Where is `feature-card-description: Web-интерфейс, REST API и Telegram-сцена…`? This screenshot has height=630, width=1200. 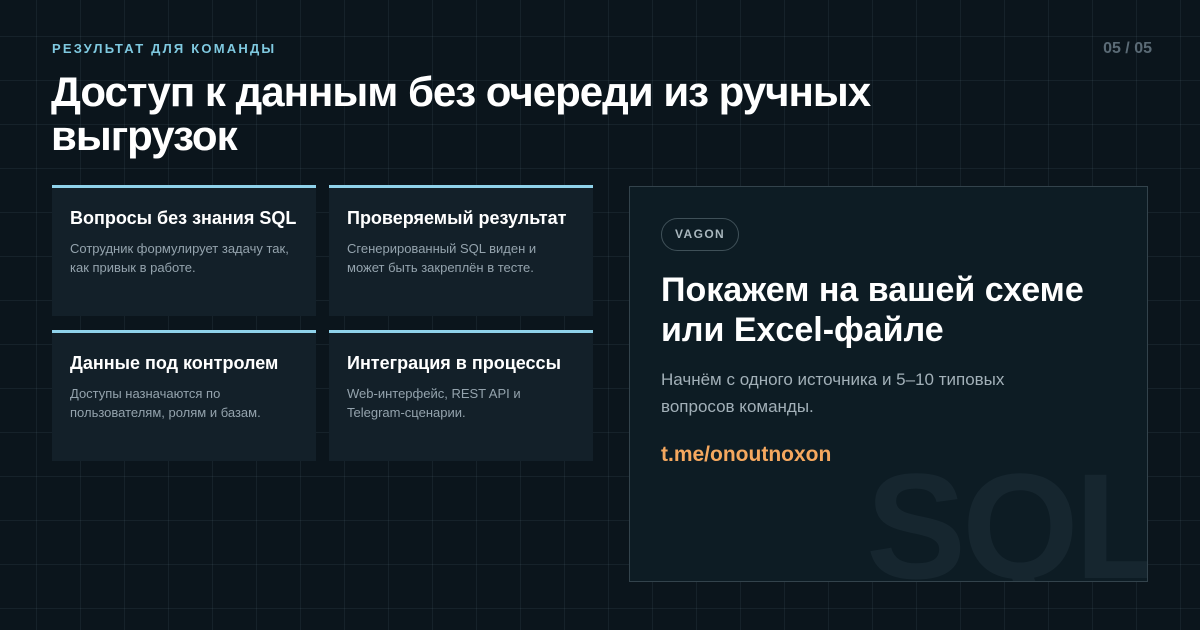 feature-card-description: Web-интерфейс, REST API и Telegram-сцена… is located at coordinates (434, 403).